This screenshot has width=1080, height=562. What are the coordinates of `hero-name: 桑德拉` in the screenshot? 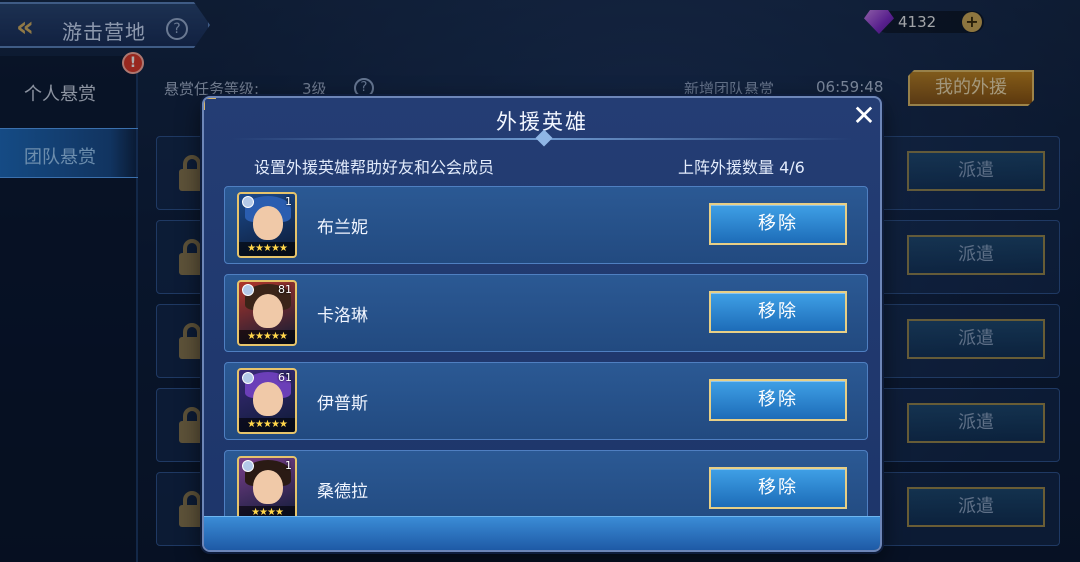 It's located at (342, 492).